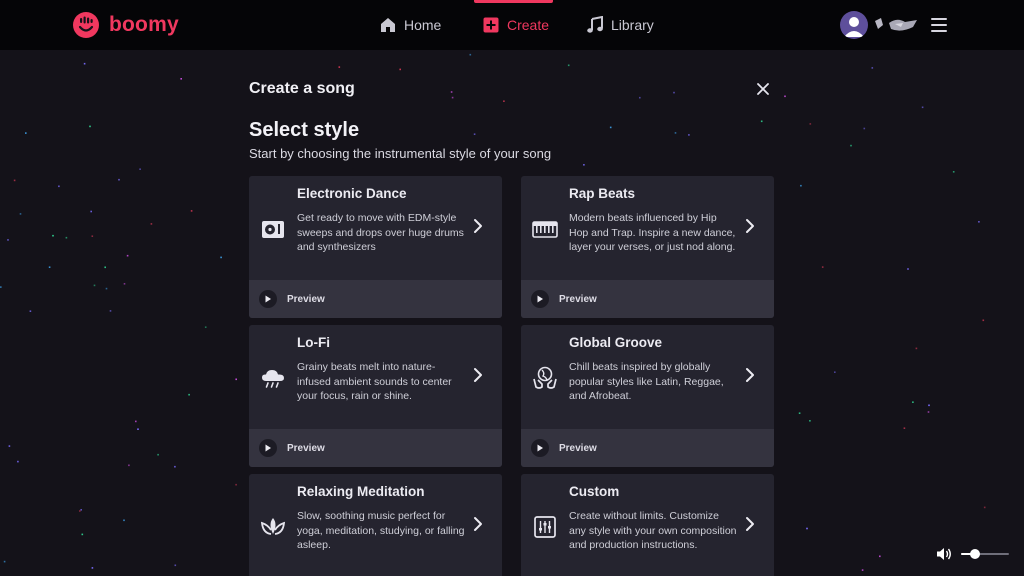 The height and width of the screenshot is (576, 1024). Describe the element at coordinates (302, 88) in the screenshot. I see `dialog-title: Create a song` at that location.